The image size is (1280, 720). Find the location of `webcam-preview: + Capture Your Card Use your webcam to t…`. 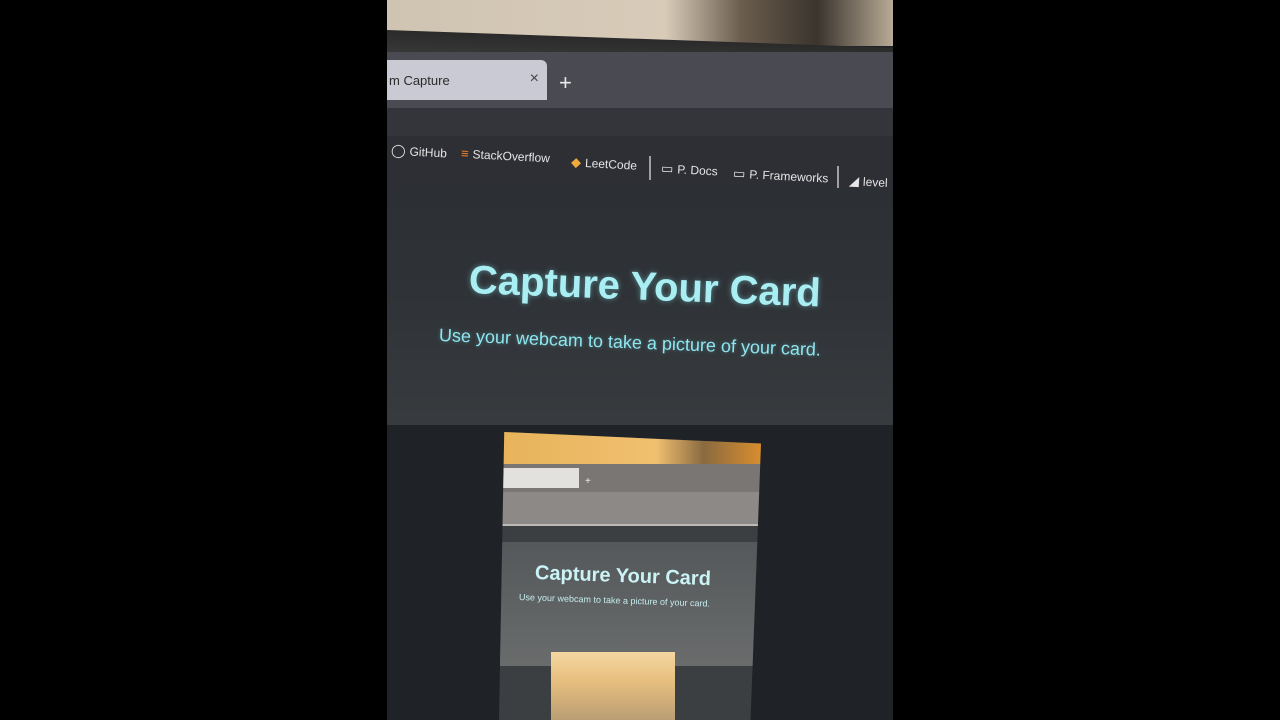

webcam-preview: + Capture Your Card Use your webcam to t… is located at coordinates (630, 576).